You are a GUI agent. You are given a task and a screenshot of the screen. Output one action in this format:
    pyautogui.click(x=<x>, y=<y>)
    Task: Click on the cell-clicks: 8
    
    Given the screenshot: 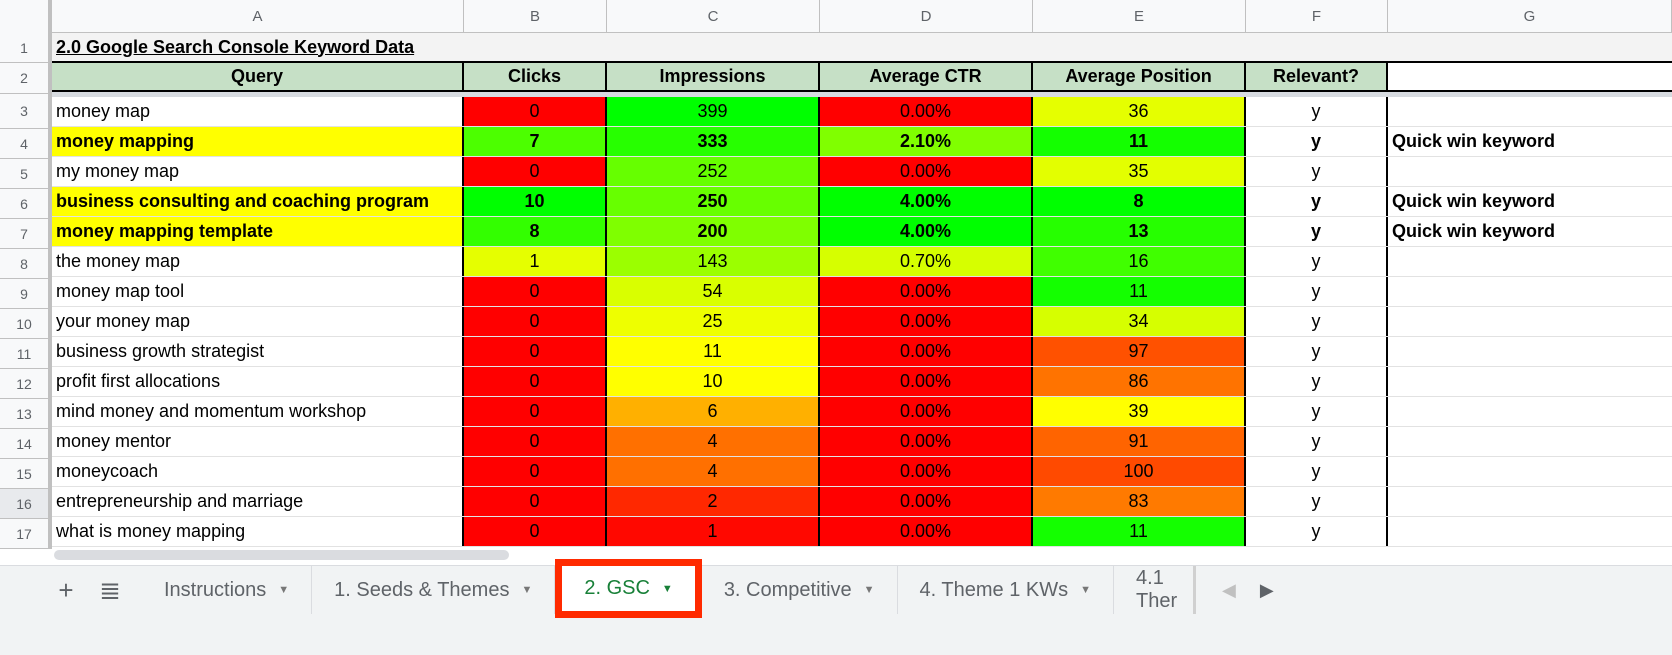 What is the action you would take?
    pyautogui.click(x=535, y=231)
    